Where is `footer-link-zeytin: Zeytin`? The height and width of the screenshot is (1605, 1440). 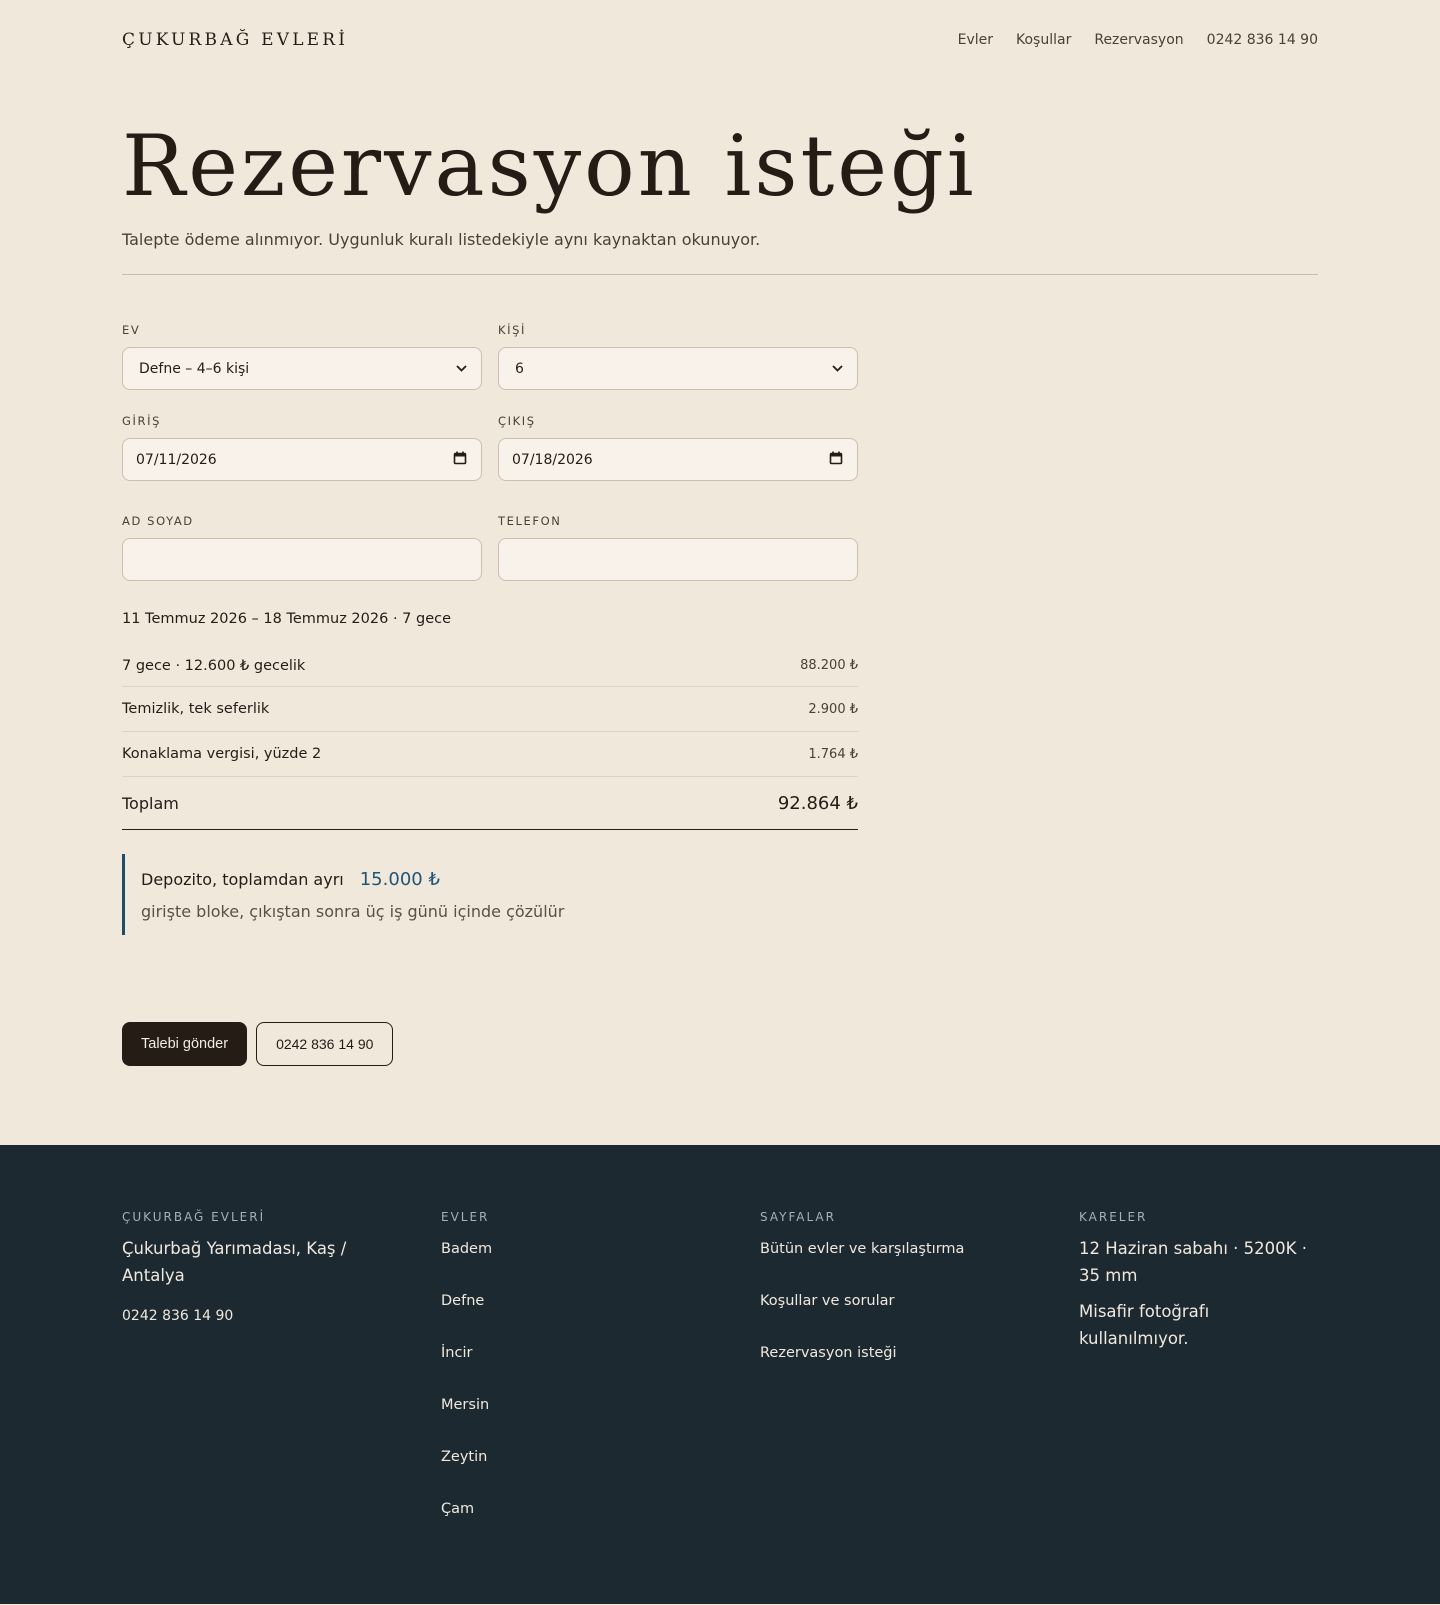
footer-link-zeytin: Zeytin is located at coordinates (600, 1473).